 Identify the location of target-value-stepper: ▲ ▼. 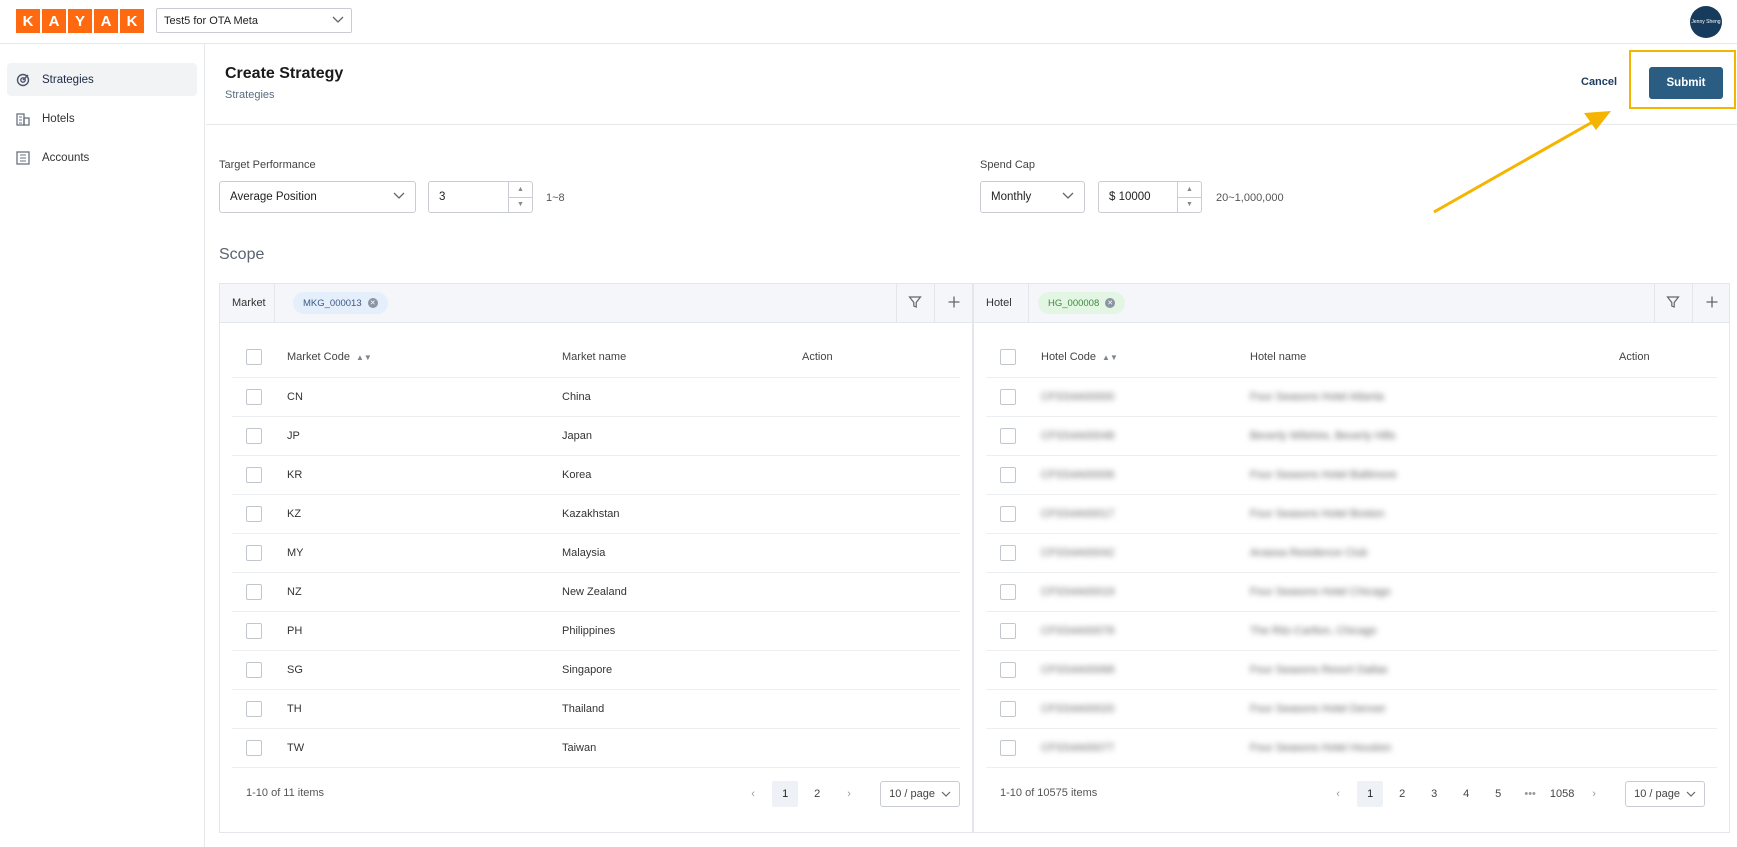
(520, 197).